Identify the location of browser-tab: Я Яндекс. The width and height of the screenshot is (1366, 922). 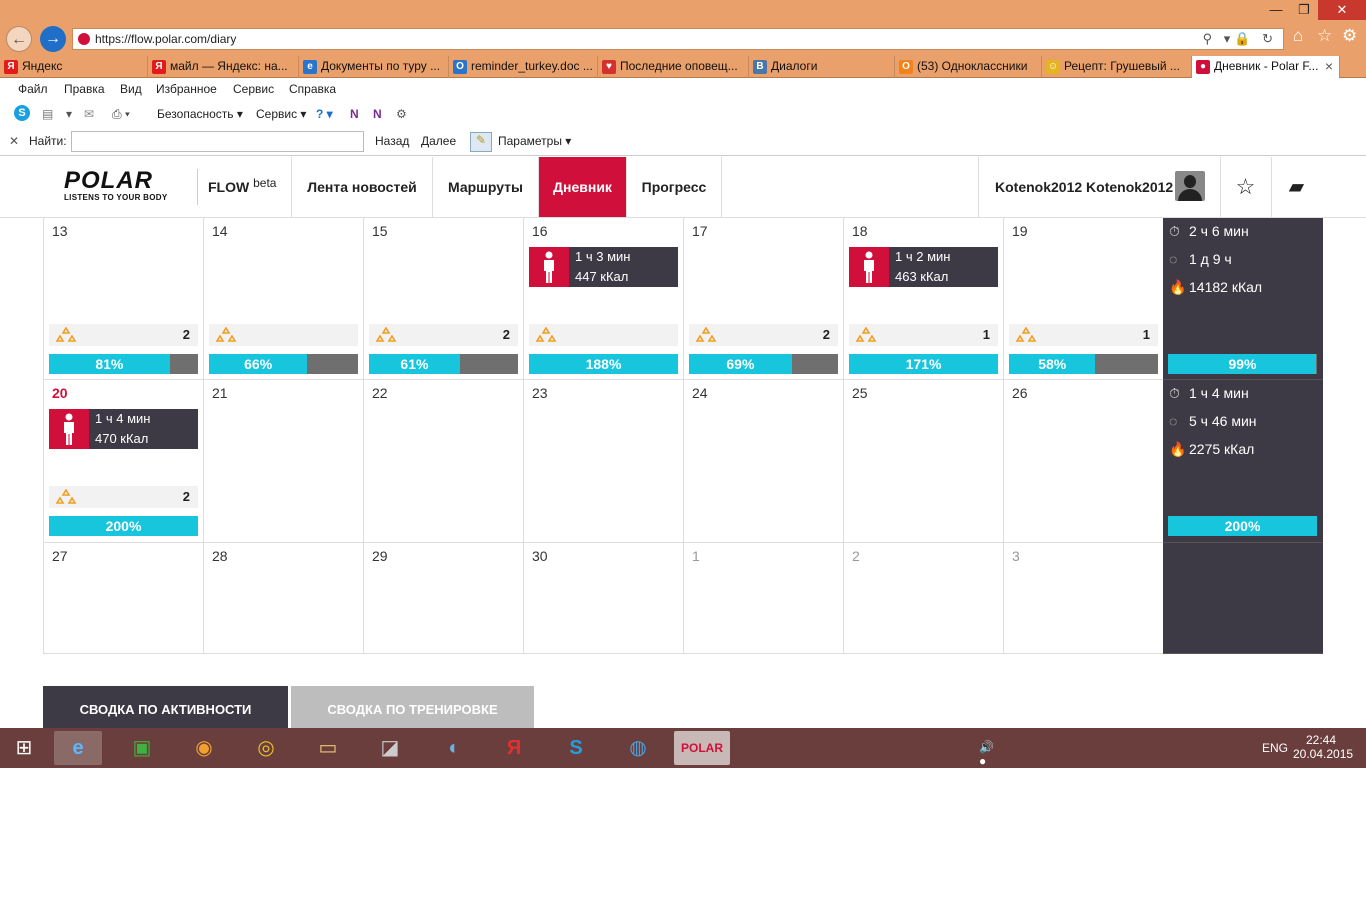
(74, 67).